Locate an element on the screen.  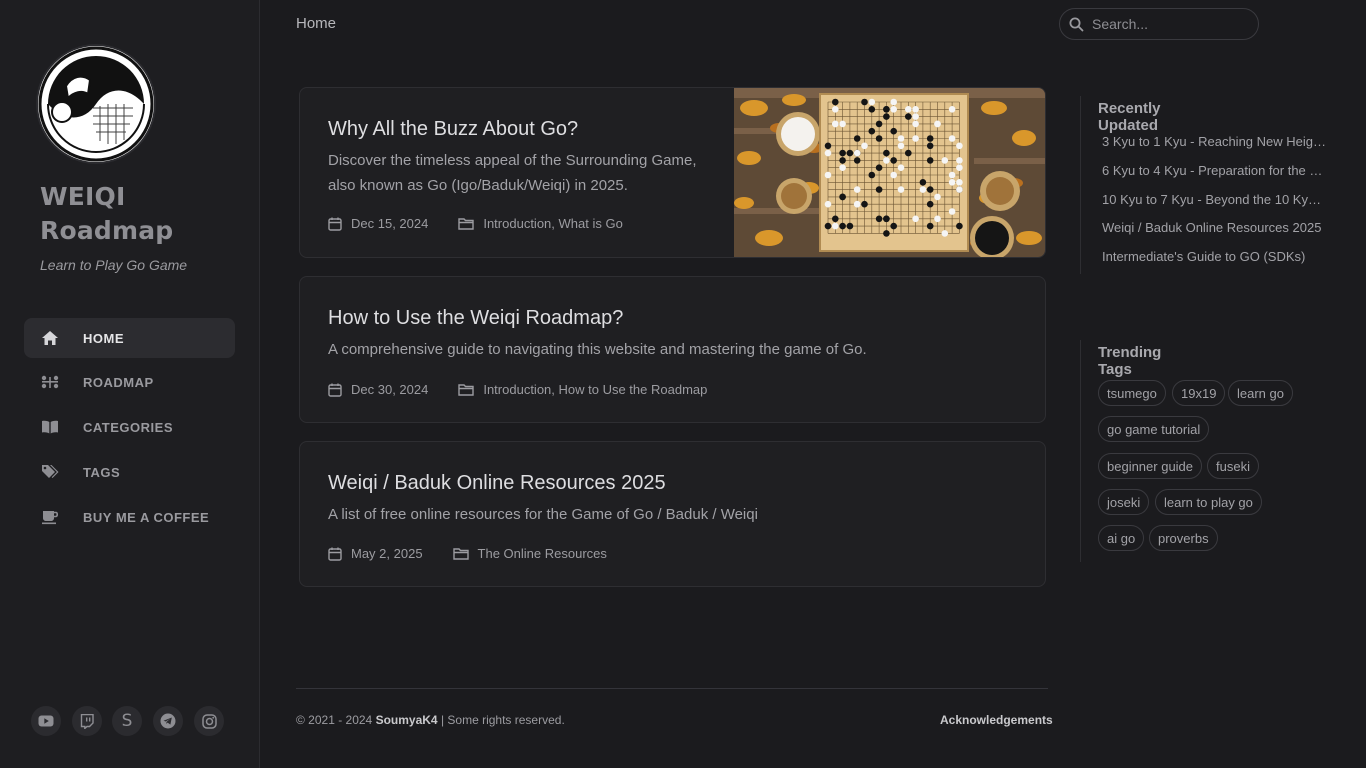
instagram-button is located at coordinates (209, 721).